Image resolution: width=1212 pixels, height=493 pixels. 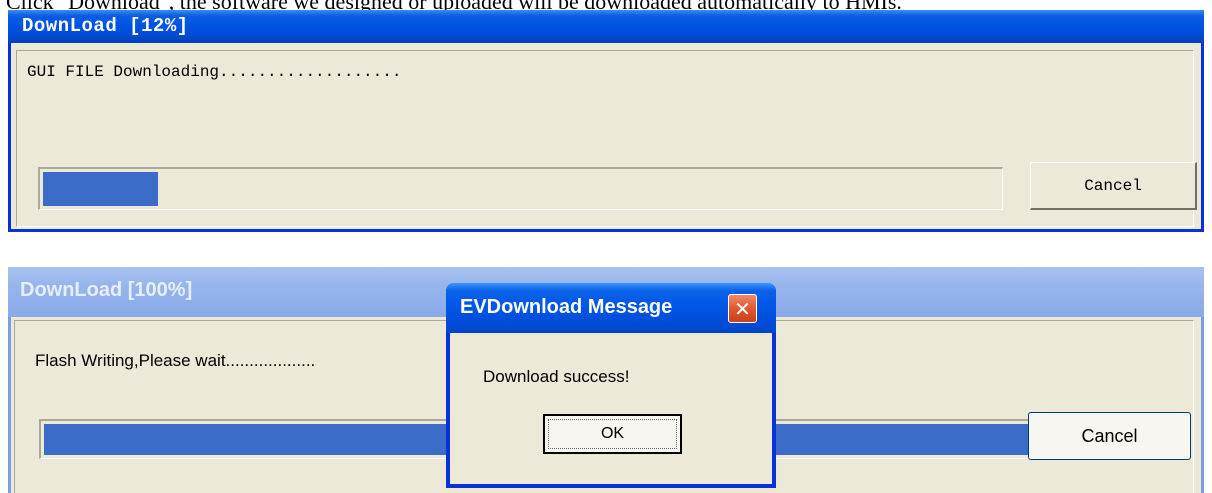 I want to click on window-title: DownLoad [12%], so click(x=105, y=26).